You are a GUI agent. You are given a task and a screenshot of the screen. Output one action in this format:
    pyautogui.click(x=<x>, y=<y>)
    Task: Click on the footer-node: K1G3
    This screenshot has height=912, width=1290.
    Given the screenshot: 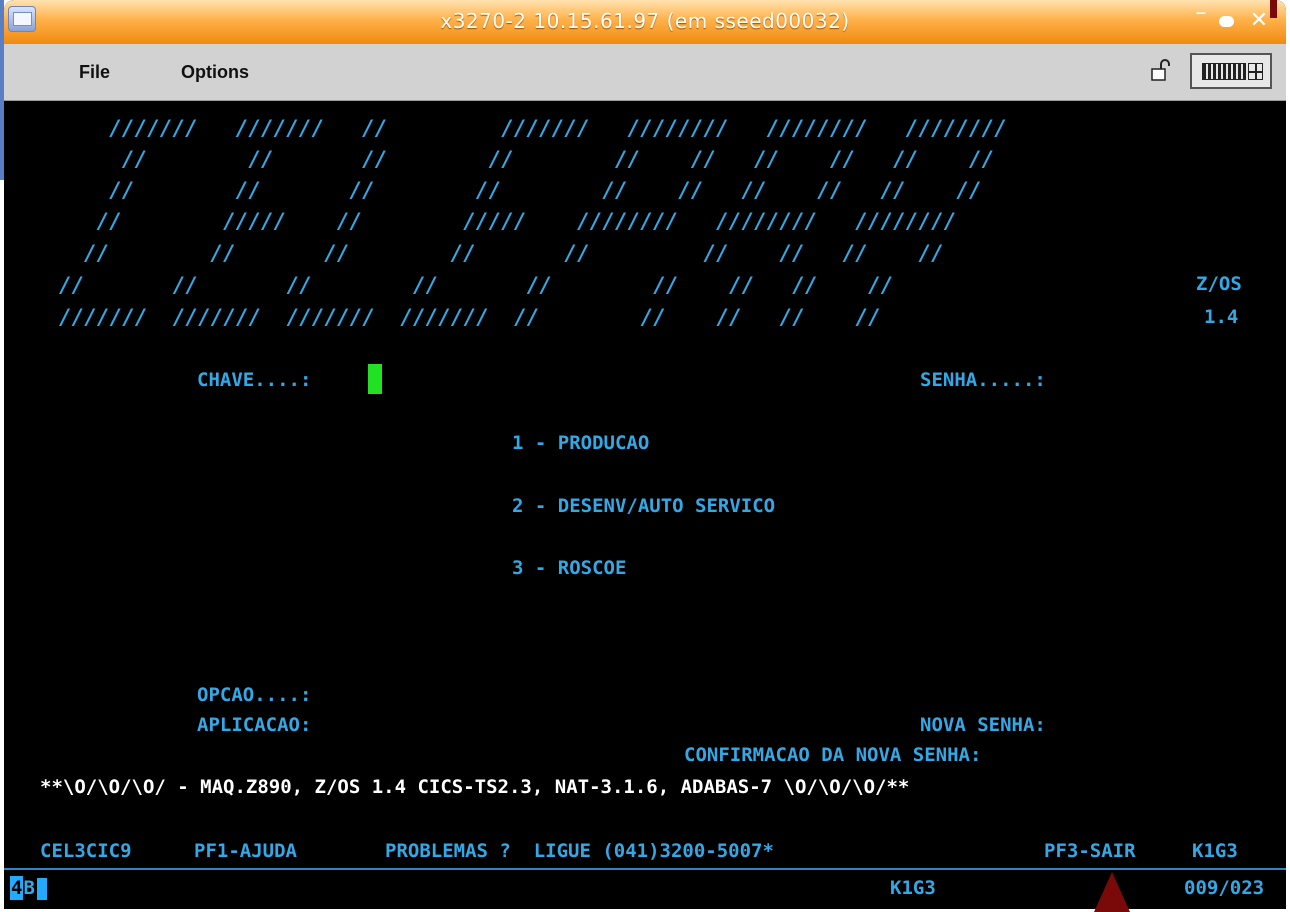 What is the action you would take?
    pyautogui.click(x=1215, y=851)
    